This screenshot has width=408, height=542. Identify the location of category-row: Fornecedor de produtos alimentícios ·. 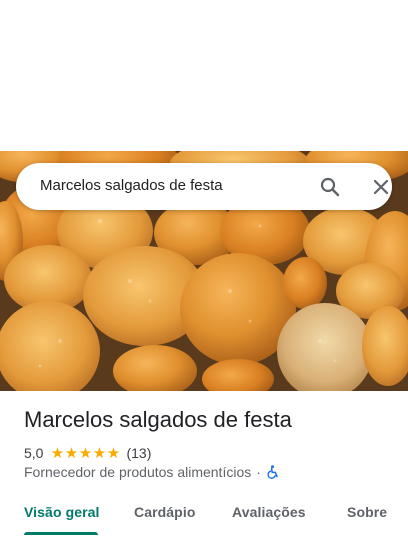
(152, 472).